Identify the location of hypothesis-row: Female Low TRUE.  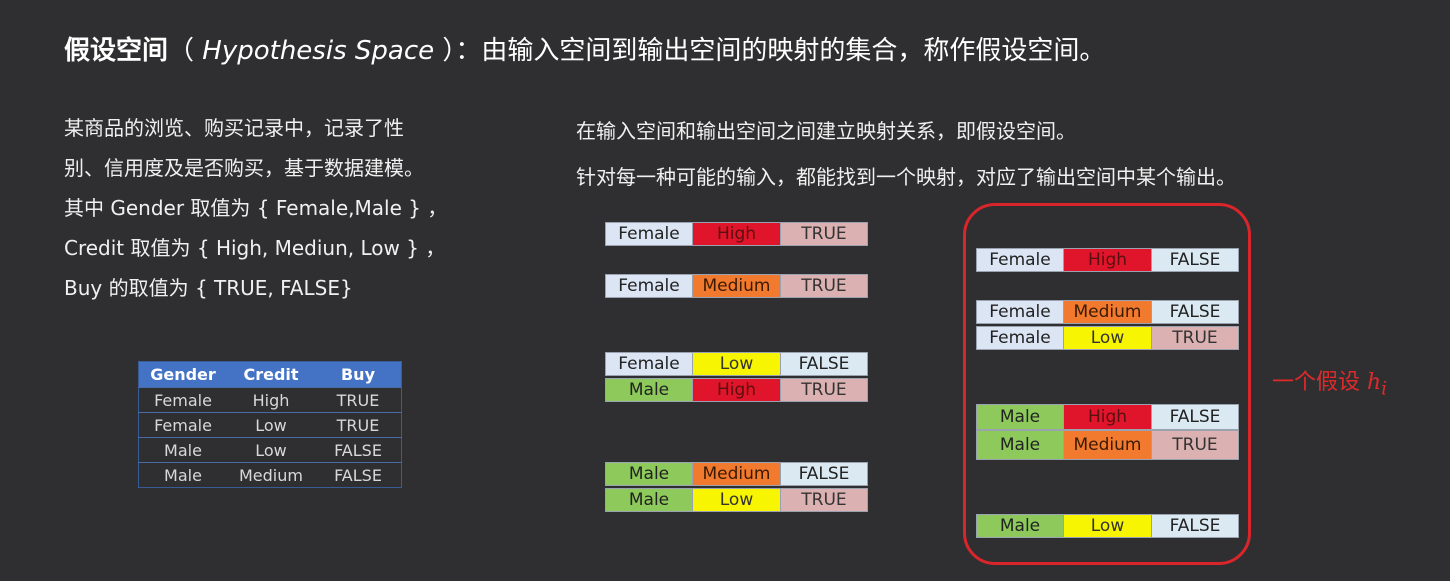
(1107, 338).